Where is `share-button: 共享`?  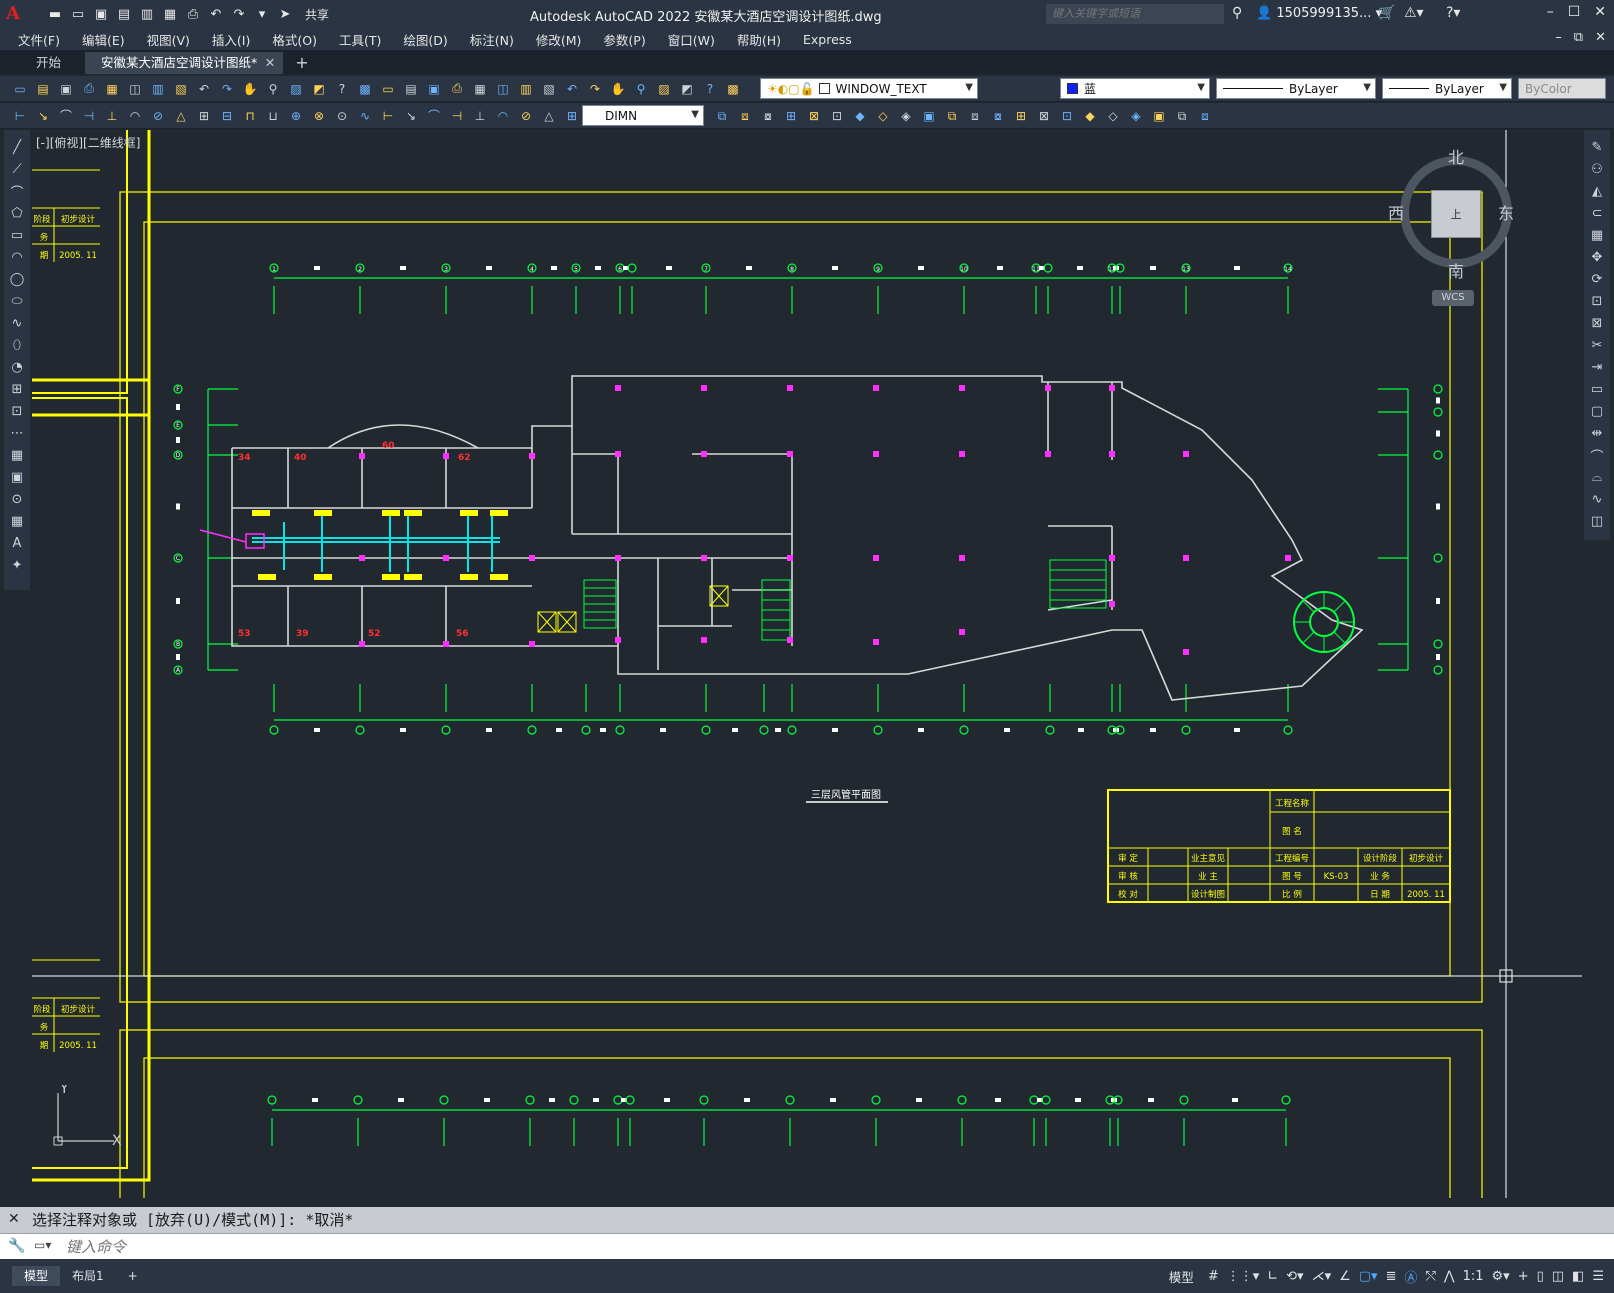 share-button: 共享 is located at coordinates (317, 14).